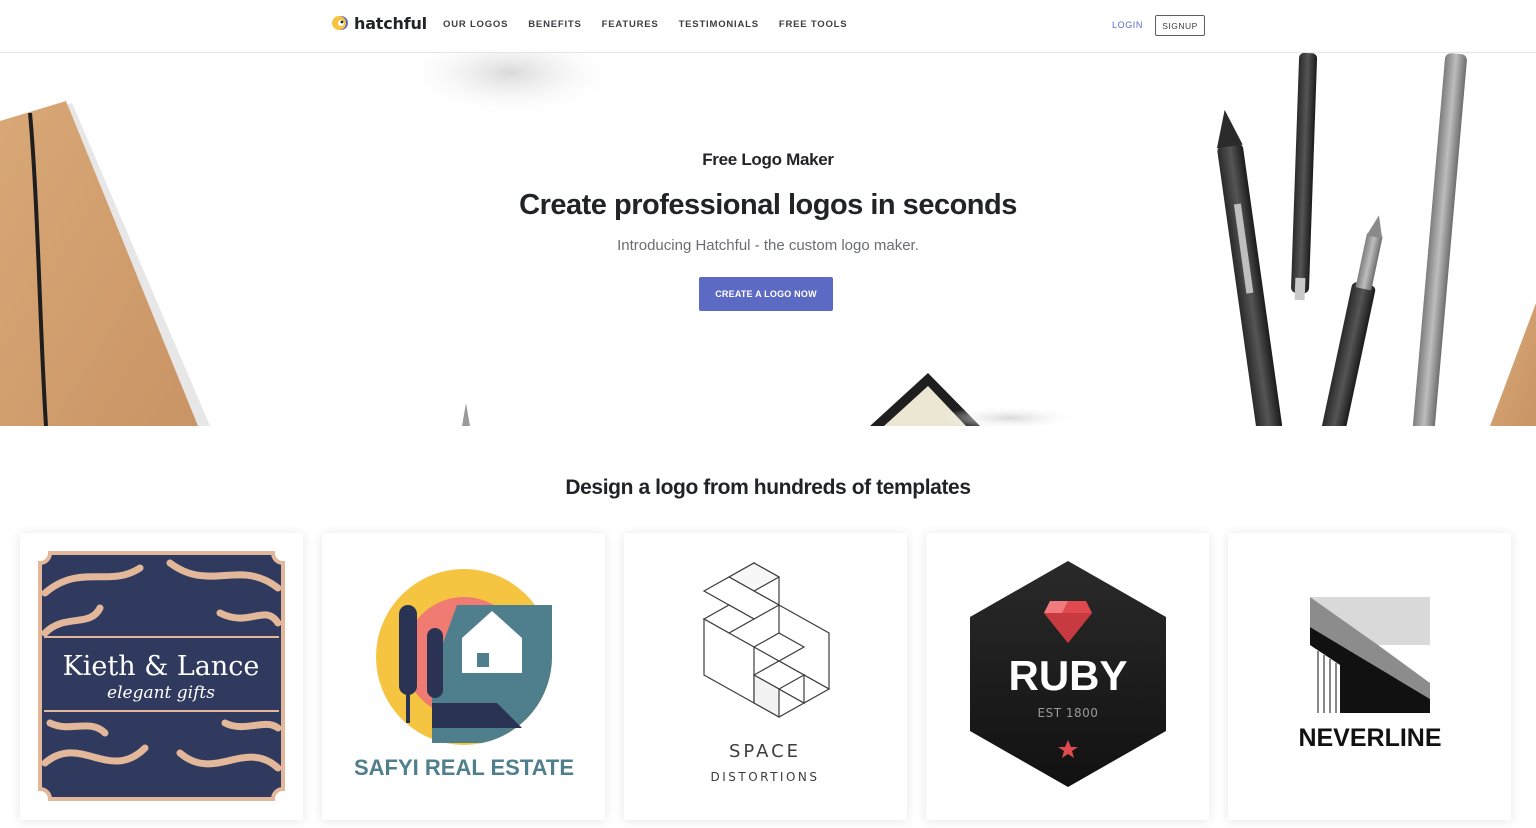 The width and height of the screenshot is (1536, 828). I want to click on signup-button: SIGNUP, so click(1180, 25).